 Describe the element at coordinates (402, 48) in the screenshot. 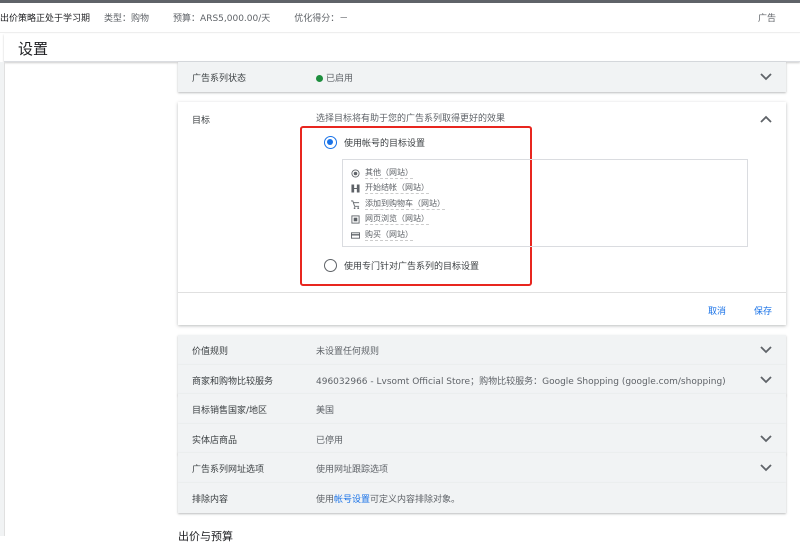

I see `page-header: 设置` at that location.